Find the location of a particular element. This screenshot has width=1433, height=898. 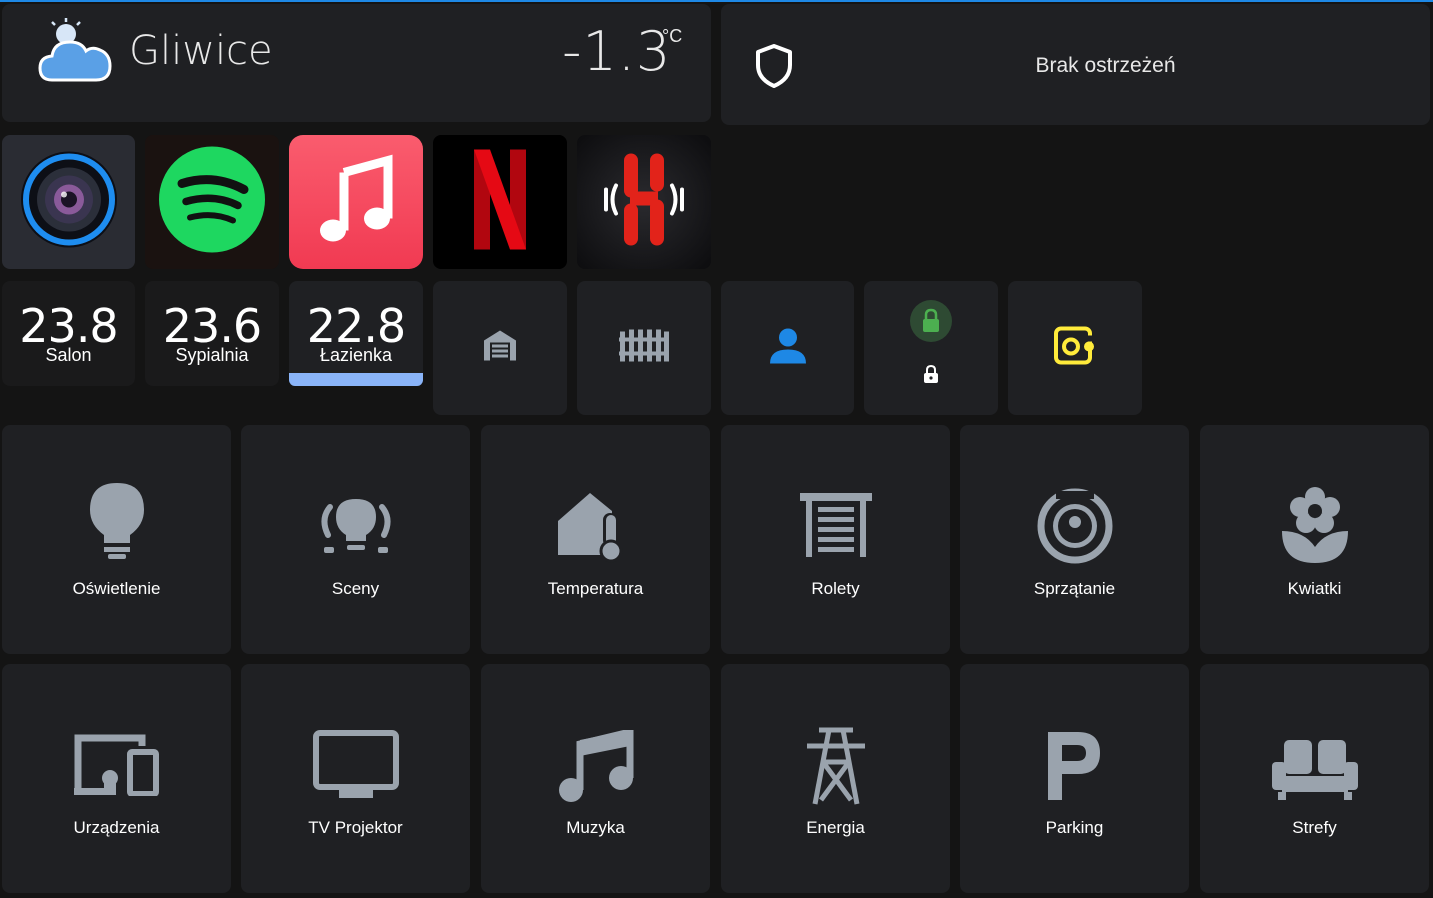

robot-vacuum-icon is located at coordinates (1075, 348).